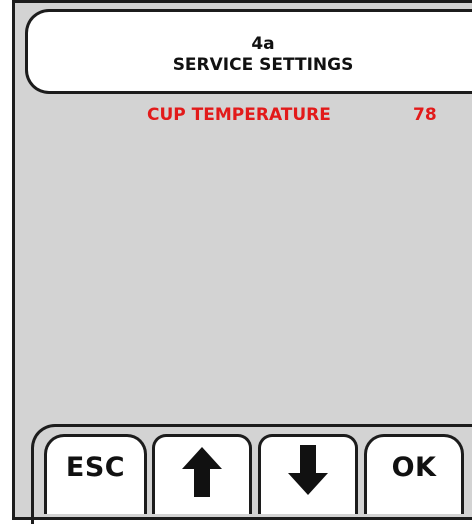  Describe the element at coordinates (308, 470) in the screenshot. I see `arrow-down-icon` at that location.